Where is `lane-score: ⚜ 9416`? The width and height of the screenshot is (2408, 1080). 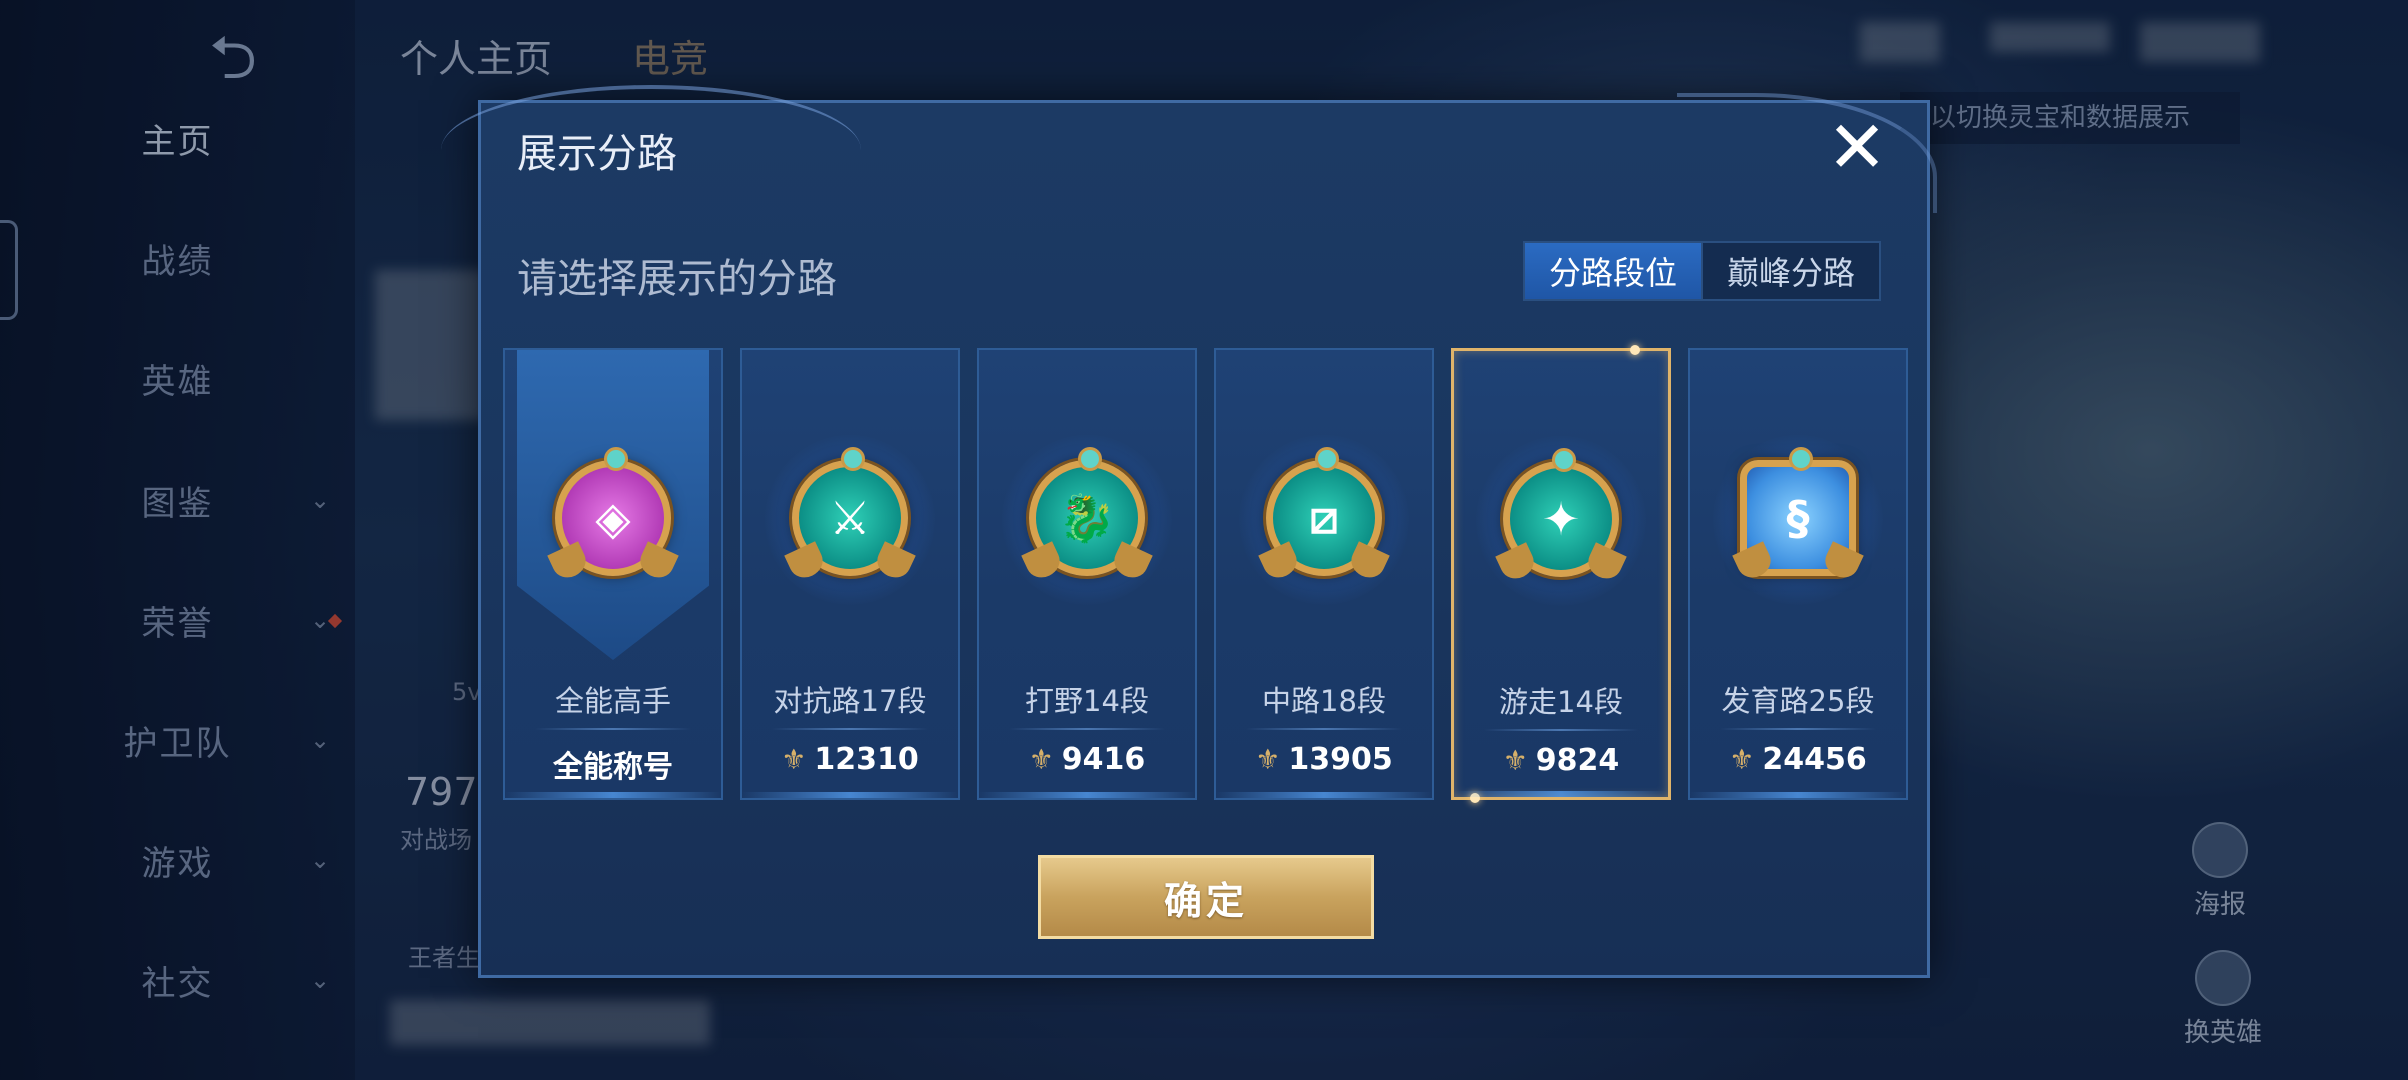 lane-score: ⚜ 9416 is located at coordinates (1087, 759).